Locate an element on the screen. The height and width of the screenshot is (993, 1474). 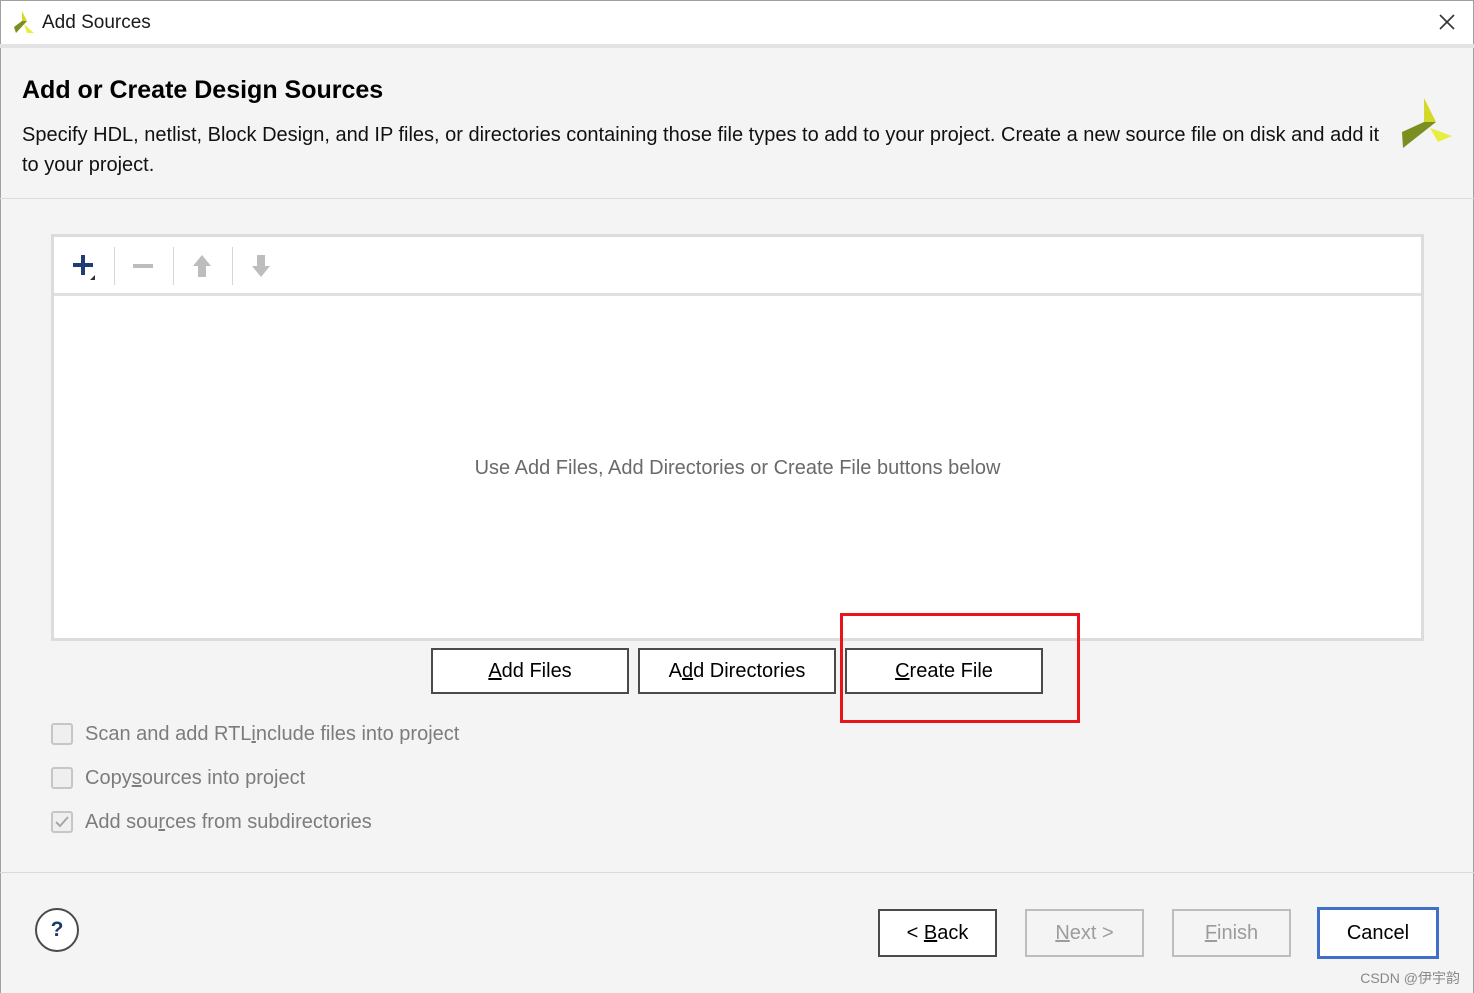
arrow-down-icon is located at coordinates (261, 266).